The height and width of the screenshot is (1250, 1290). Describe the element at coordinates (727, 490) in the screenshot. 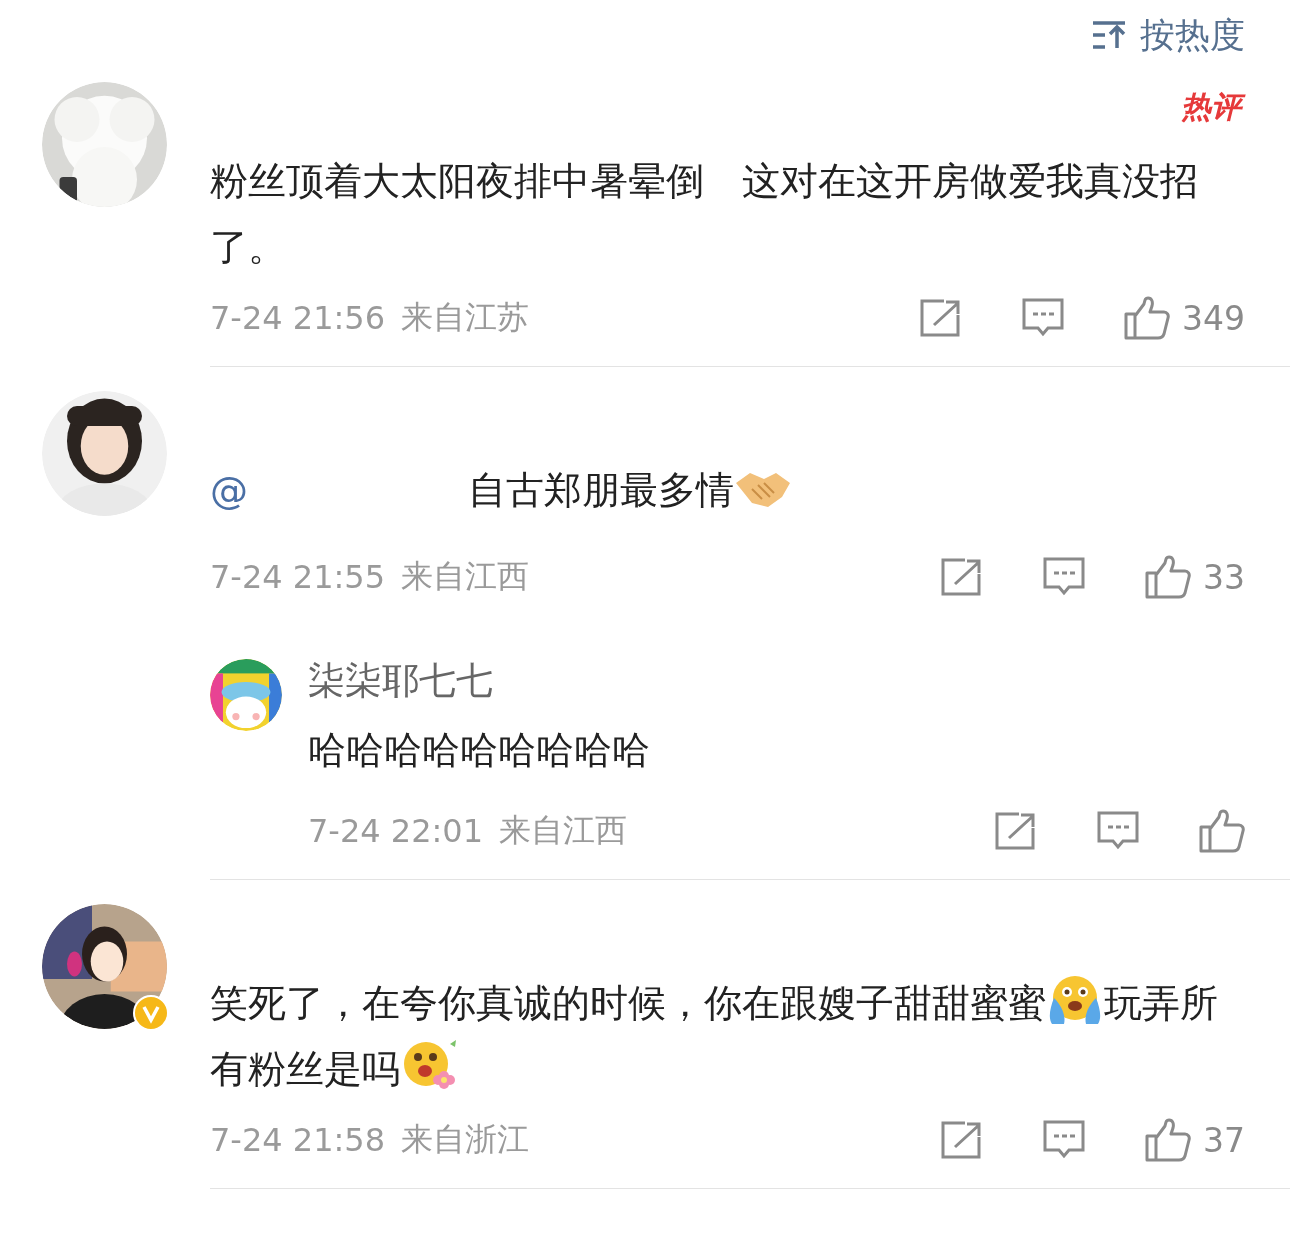

I see `comment-text: @ 自古郑朋最多情` at that location.